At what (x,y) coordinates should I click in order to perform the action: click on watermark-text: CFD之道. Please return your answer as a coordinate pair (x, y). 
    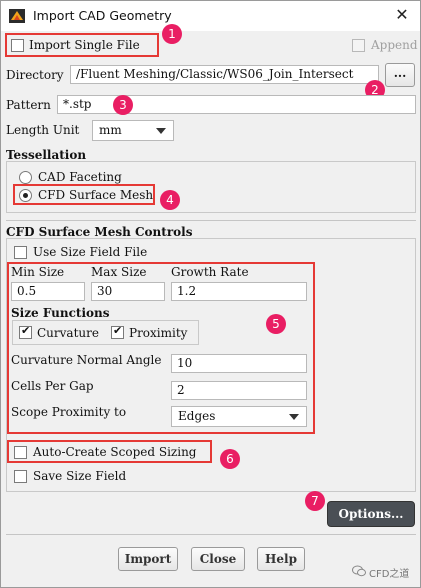
    Looking at the image, I should click on (389, 574).